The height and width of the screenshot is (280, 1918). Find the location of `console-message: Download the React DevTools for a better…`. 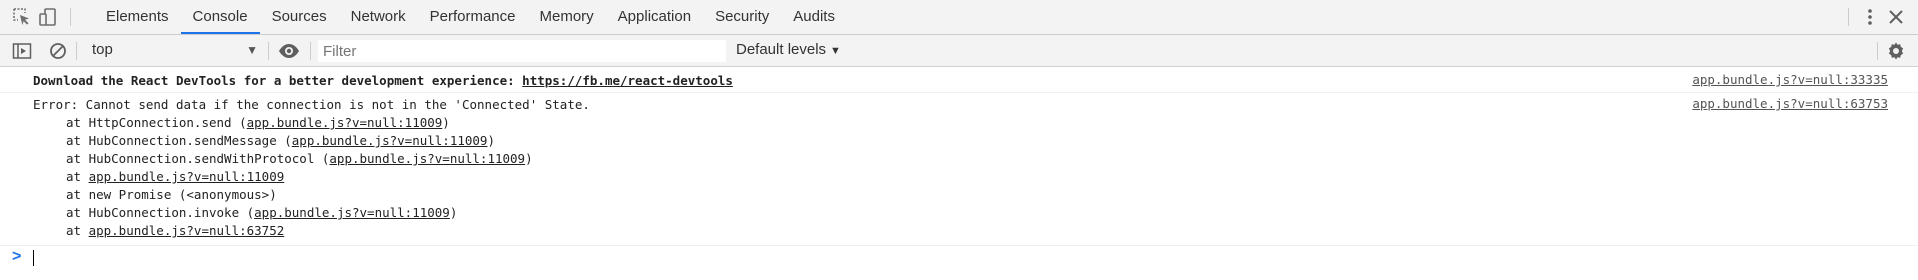

console-message: Download the React DevTools for a better… is located at coordinates (959, 80).